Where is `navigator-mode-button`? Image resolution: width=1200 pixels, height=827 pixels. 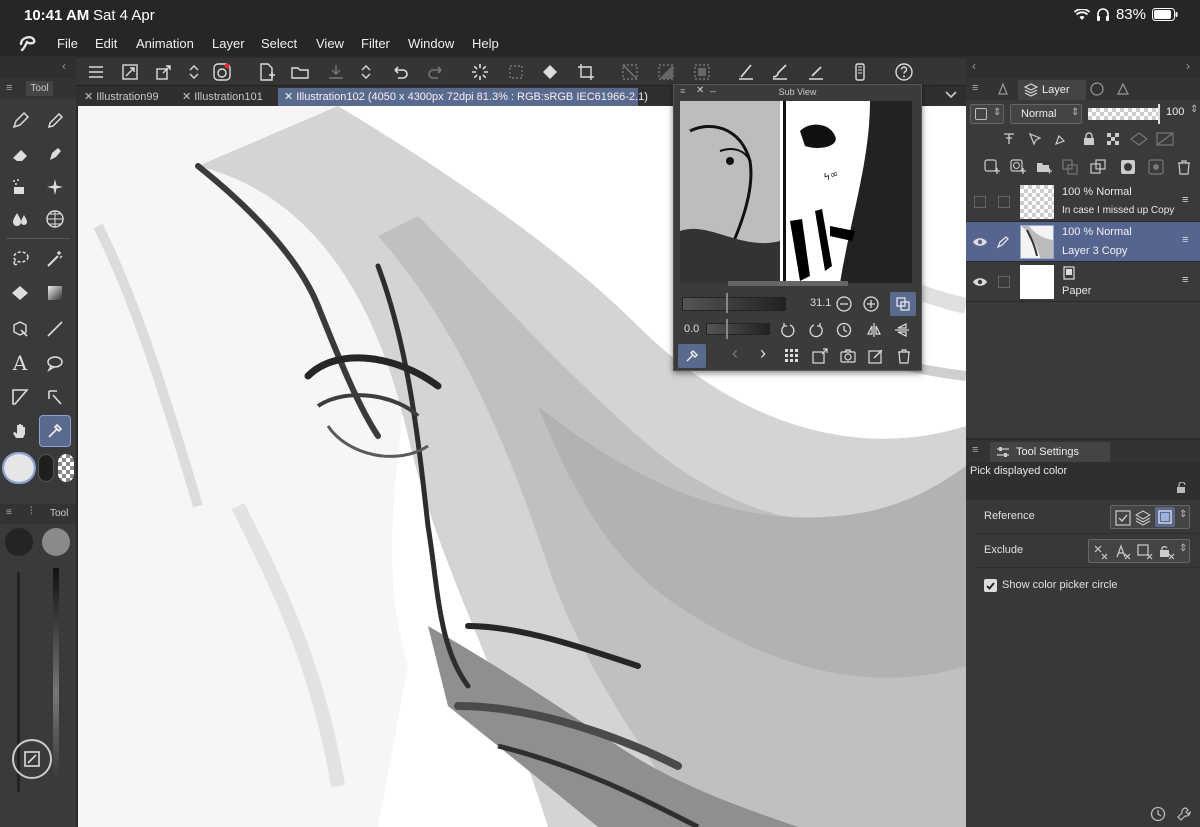 navigator-mode-button is located at coordinates (903, 304).